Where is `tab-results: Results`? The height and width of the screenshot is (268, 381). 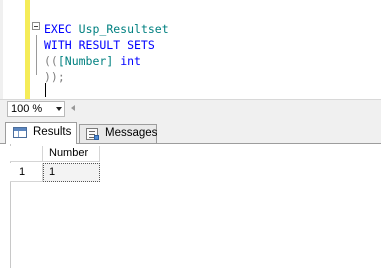 tab-results: Results is located at coordinates (41, 133).